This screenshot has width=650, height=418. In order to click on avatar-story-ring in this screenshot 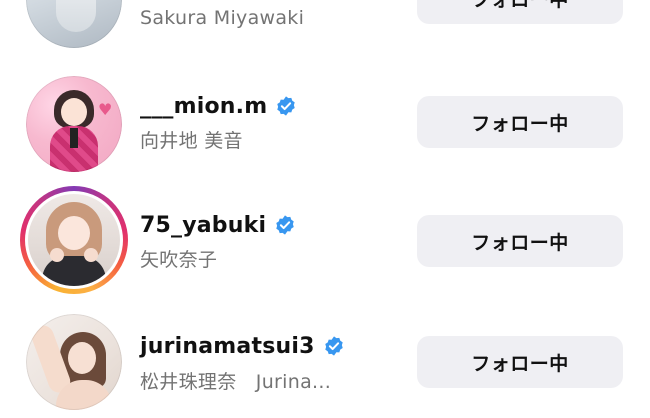, I will do `click(74, 240)`.